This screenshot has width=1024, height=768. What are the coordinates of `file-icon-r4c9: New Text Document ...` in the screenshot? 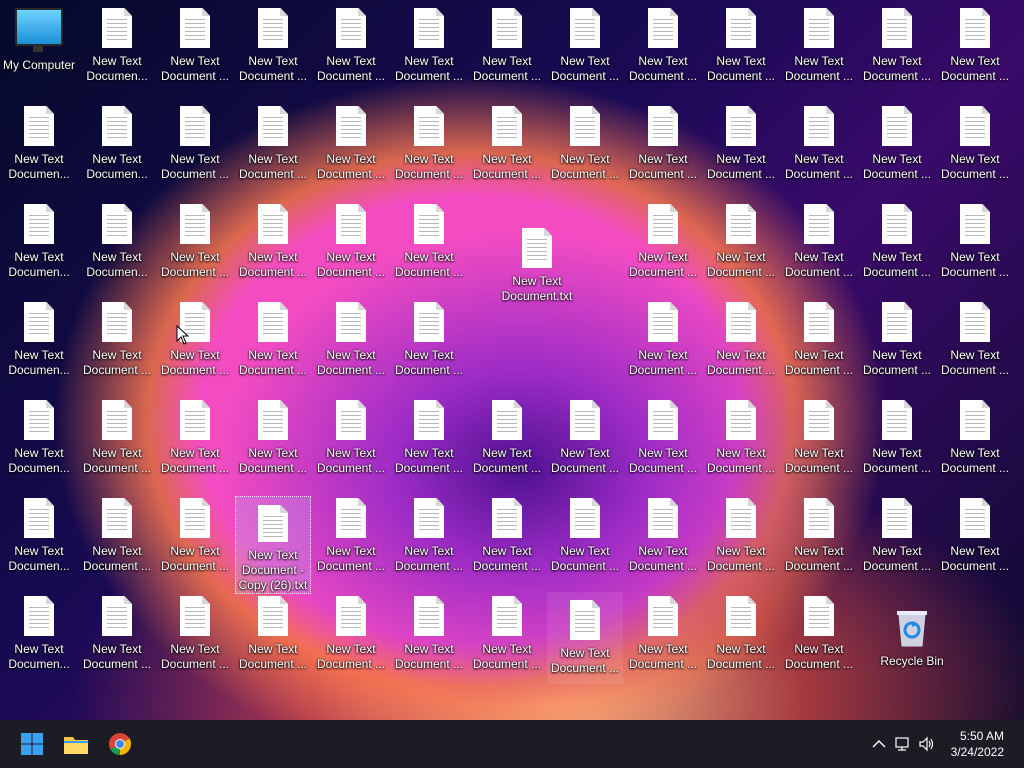 It's located at (663, 340).